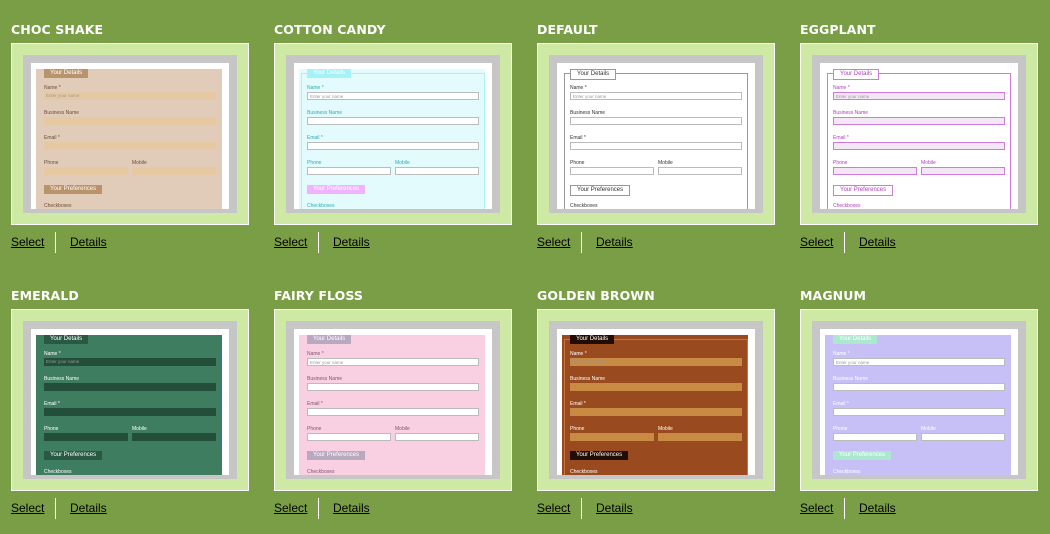 This screenshot has width=1050, height=534. What do you see at coordinates (319, 295) in the screenshot?
I see `theme-title: FAIRY FLOSS` at bounding box center [319, 295].